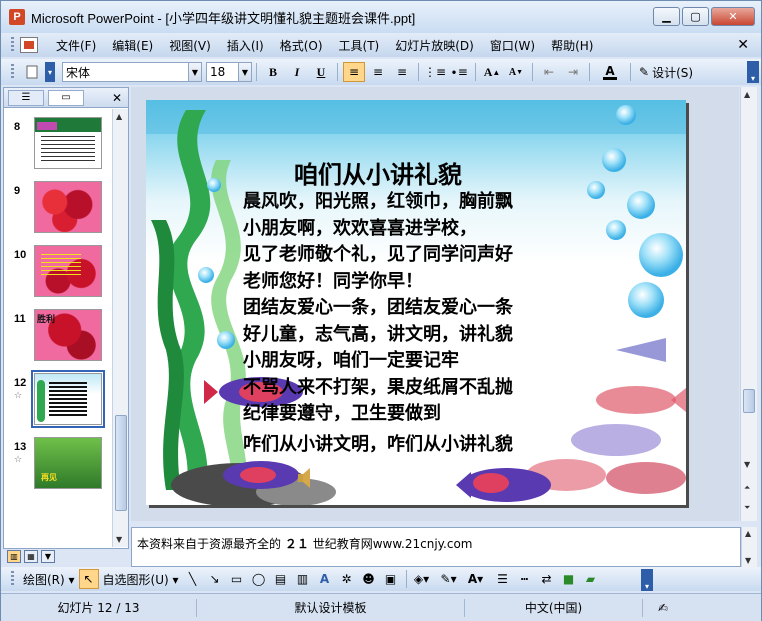 This screenshot has width=762, height=621. What do you see at coordinates (733, 16) in the screenshot?
I see `close-button: ✕` at bounding box center [733, 16].